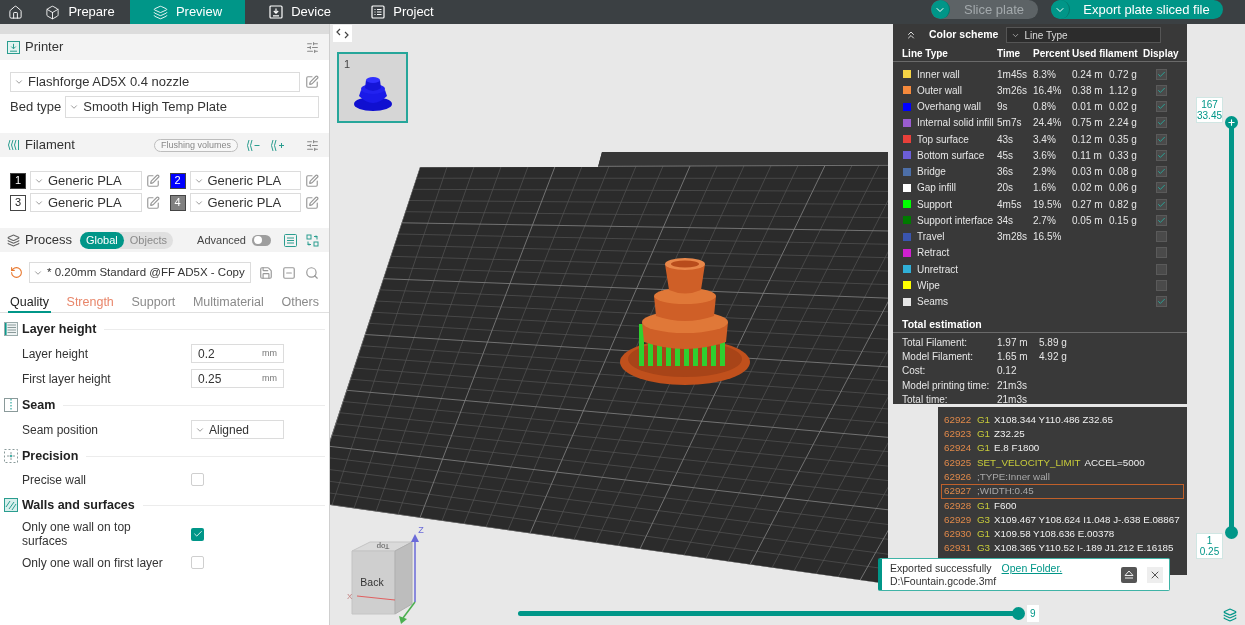 This screenshot has height=625, width=1245. I want to click on add-filament-icon, so click(277, 145).